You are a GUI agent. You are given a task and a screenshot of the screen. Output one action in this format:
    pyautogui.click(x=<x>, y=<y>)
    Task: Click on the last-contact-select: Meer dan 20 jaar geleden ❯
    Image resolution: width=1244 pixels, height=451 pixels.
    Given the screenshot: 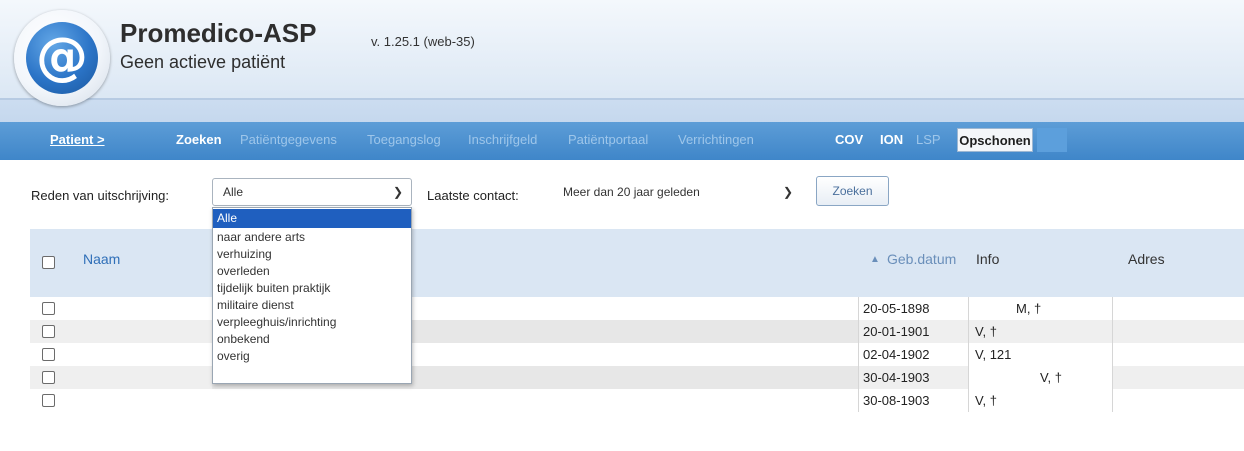 What is the action you would take?
    pyautogui.click(x=677, y=192)
    